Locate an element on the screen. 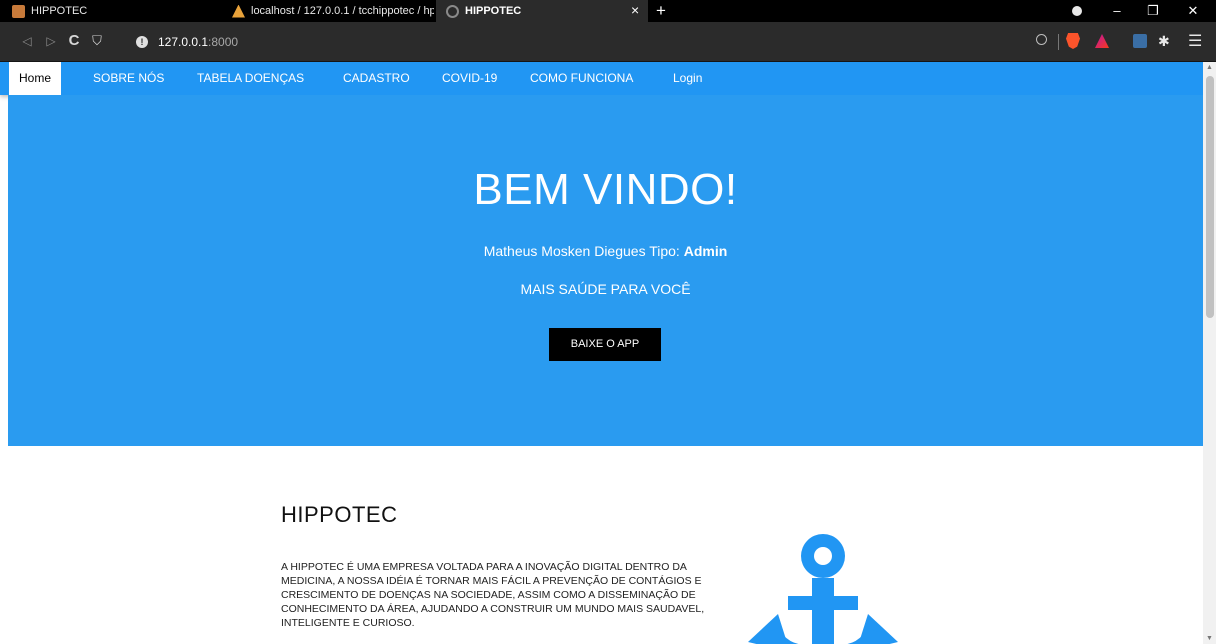 Image resolution: width=1216 pixels, height=644 pixels. hero-user-info: Matheus Mosken Diegues Tipo: Admin is located at coordinates (605, 251).